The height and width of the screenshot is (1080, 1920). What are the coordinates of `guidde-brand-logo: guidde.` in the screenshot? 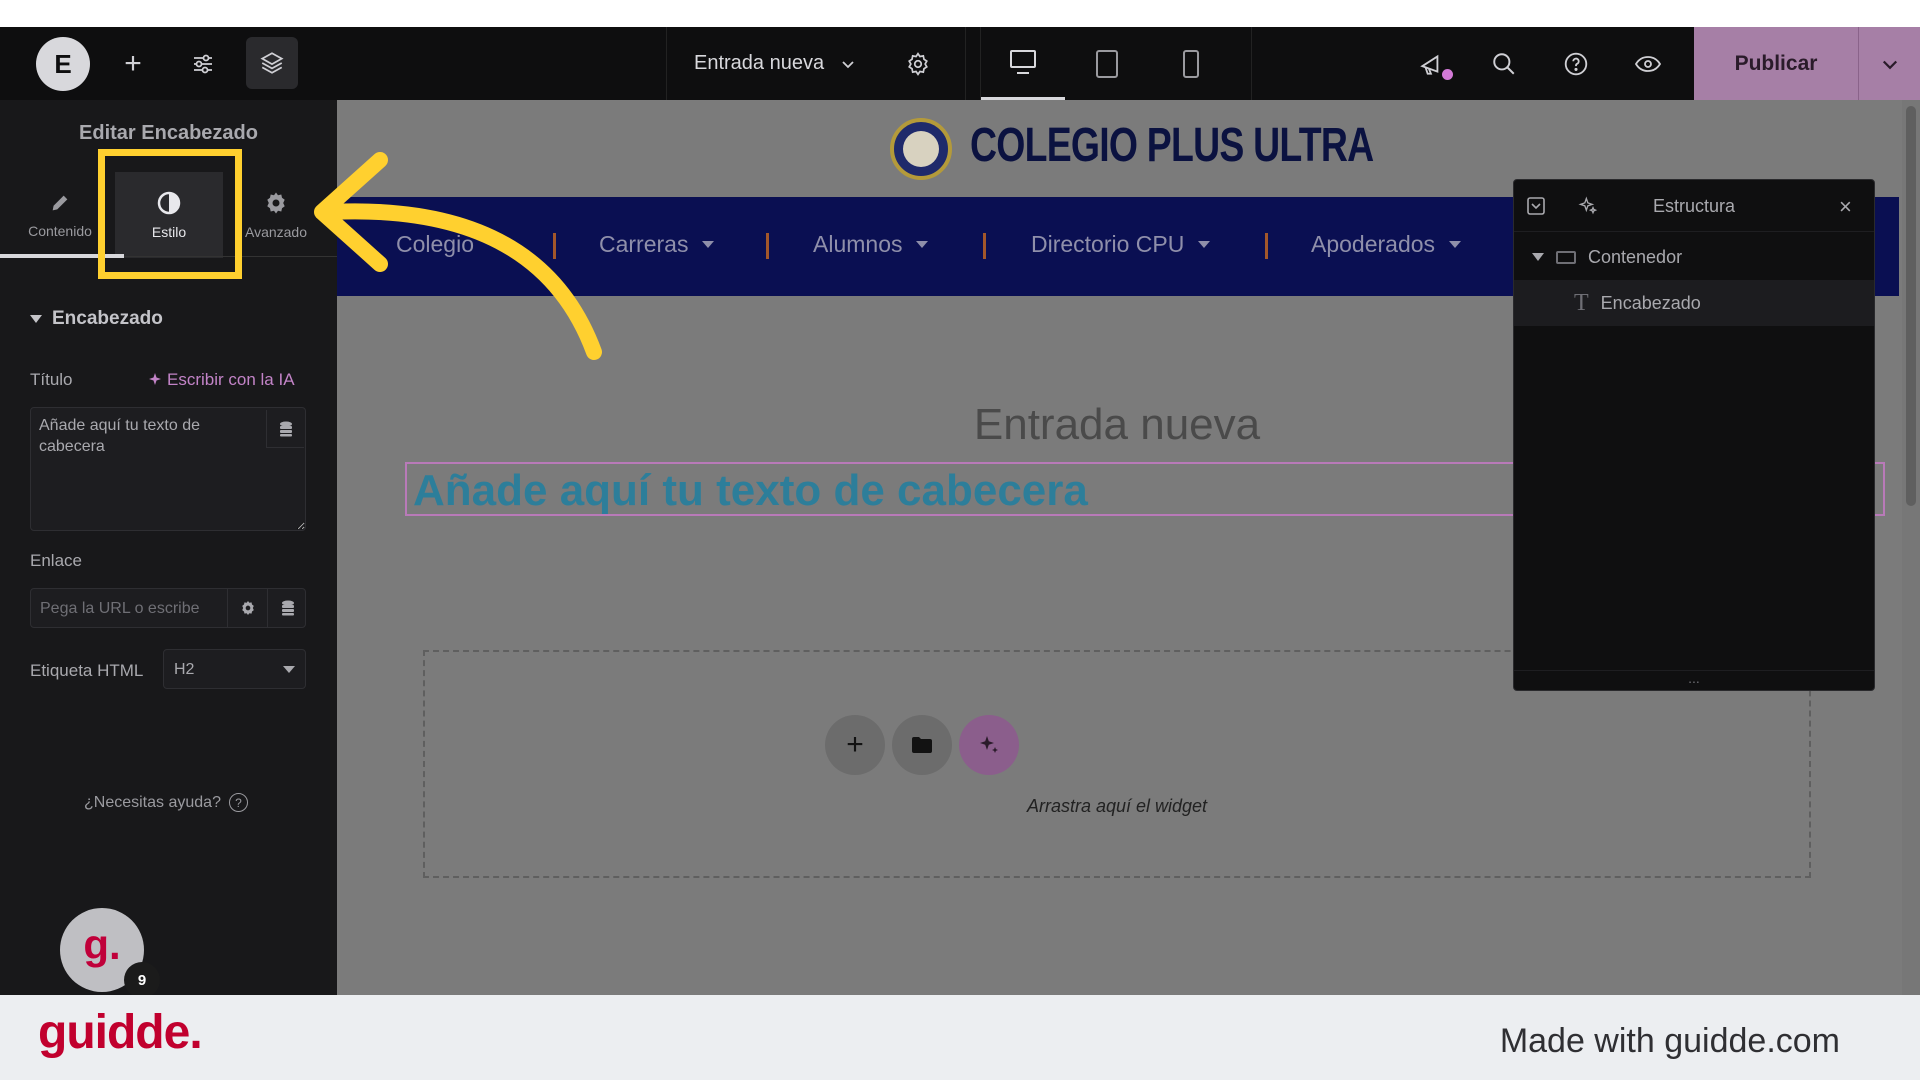 It's located at (120, 1032).